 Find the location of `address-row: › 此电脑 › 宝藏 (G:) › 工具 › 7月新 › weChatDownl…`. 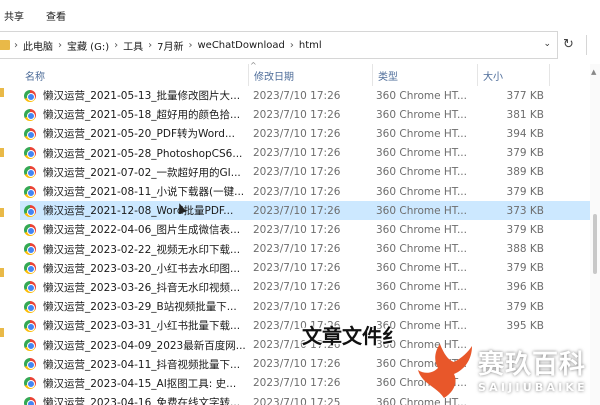

address-row: › 此电脑 › 宝藏 (G:) › 工具 › 7月新 › weChatDownl… is located at coordinates (300, 45).